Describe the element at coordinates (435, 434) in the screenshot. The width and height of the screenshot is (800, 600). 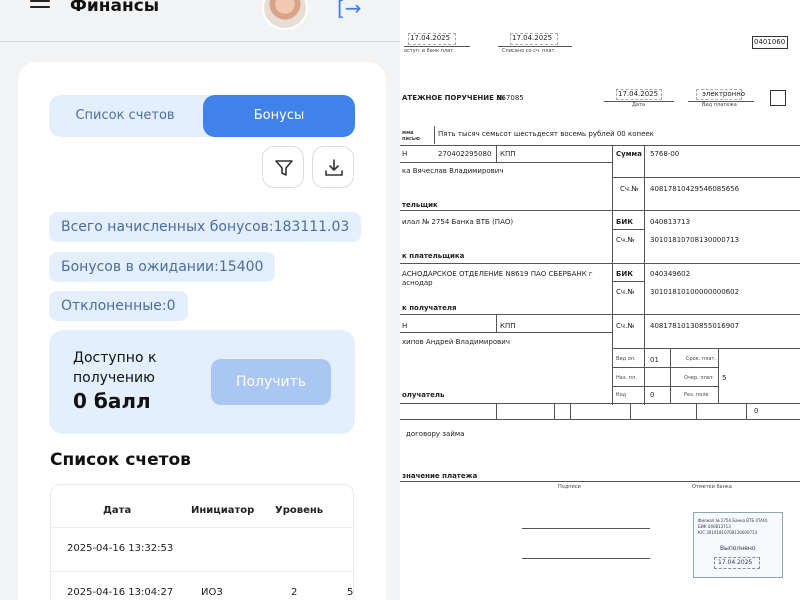
I see `payment-purpose: договору займа` at that location.